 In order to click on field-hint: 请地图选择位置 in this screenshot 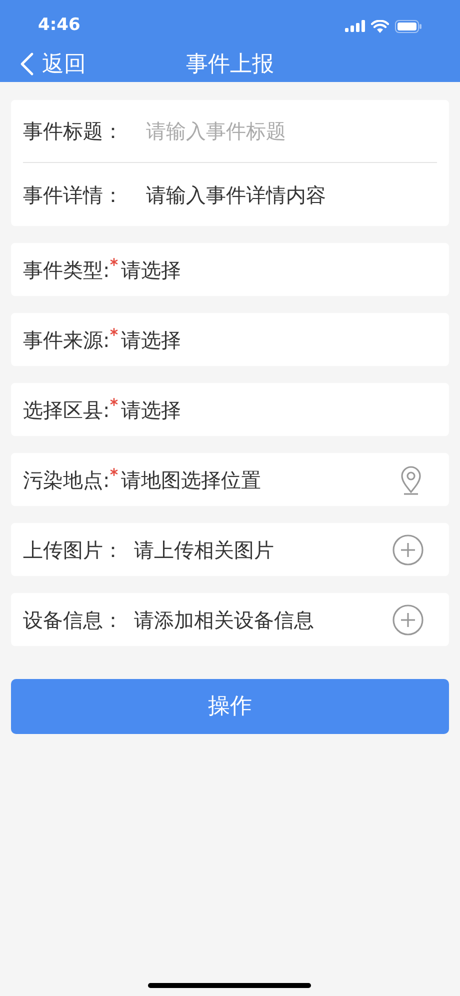, I will do `click(190, 480)`.